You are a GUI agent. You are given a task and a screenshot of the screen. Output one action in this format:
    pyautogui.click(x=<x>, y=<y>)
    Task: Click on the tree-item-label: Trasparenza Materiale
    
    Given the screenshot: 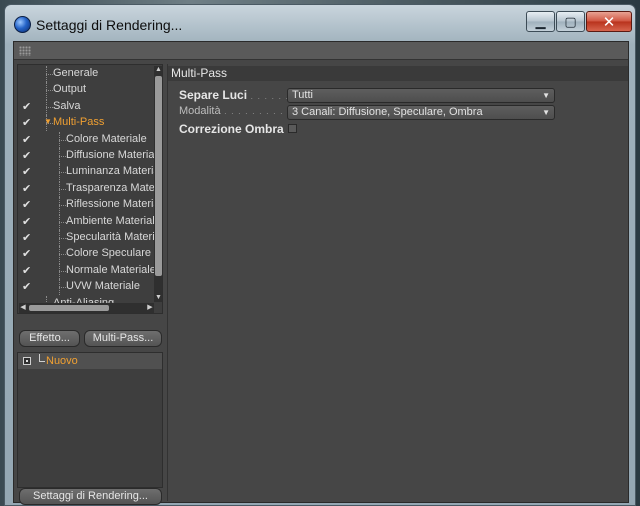 What is the action you would take?
    pyautogui.click(x=110, y=187)
    